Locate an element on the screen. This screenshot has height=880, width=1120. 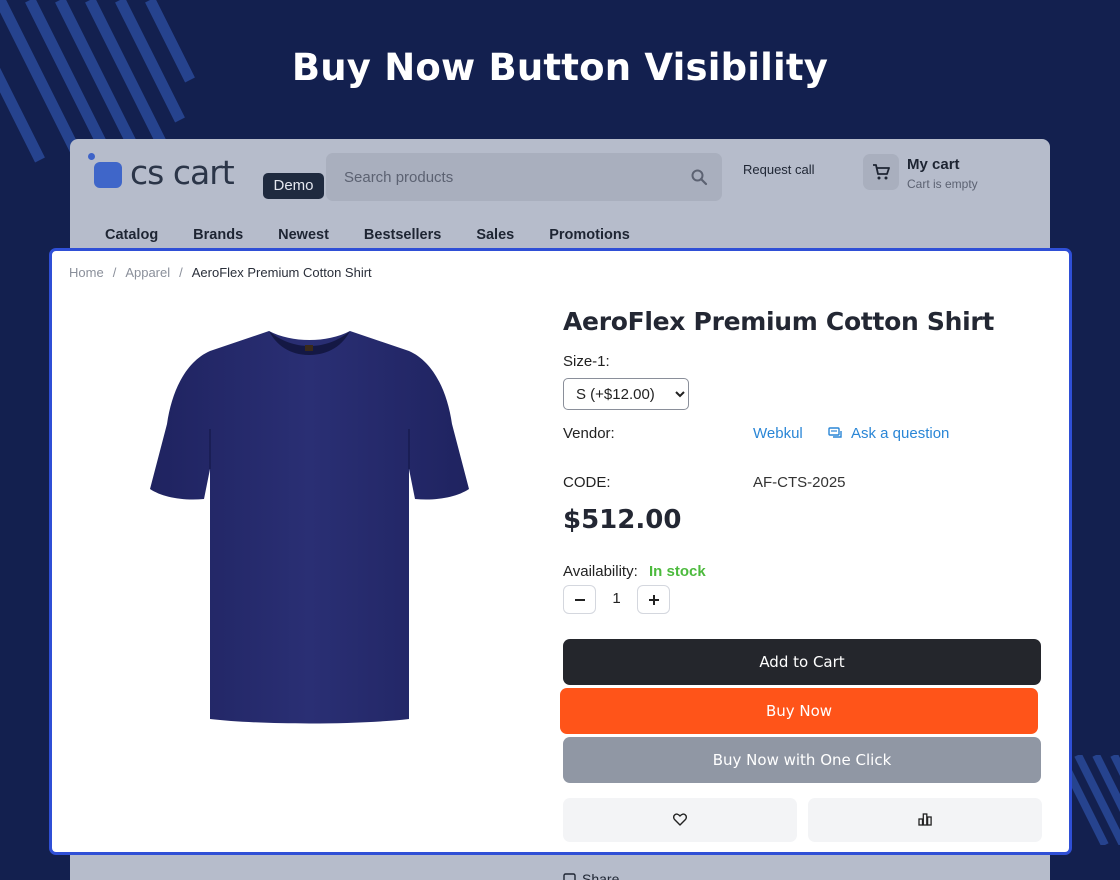
cart-button is located at coordinates (881, 172).